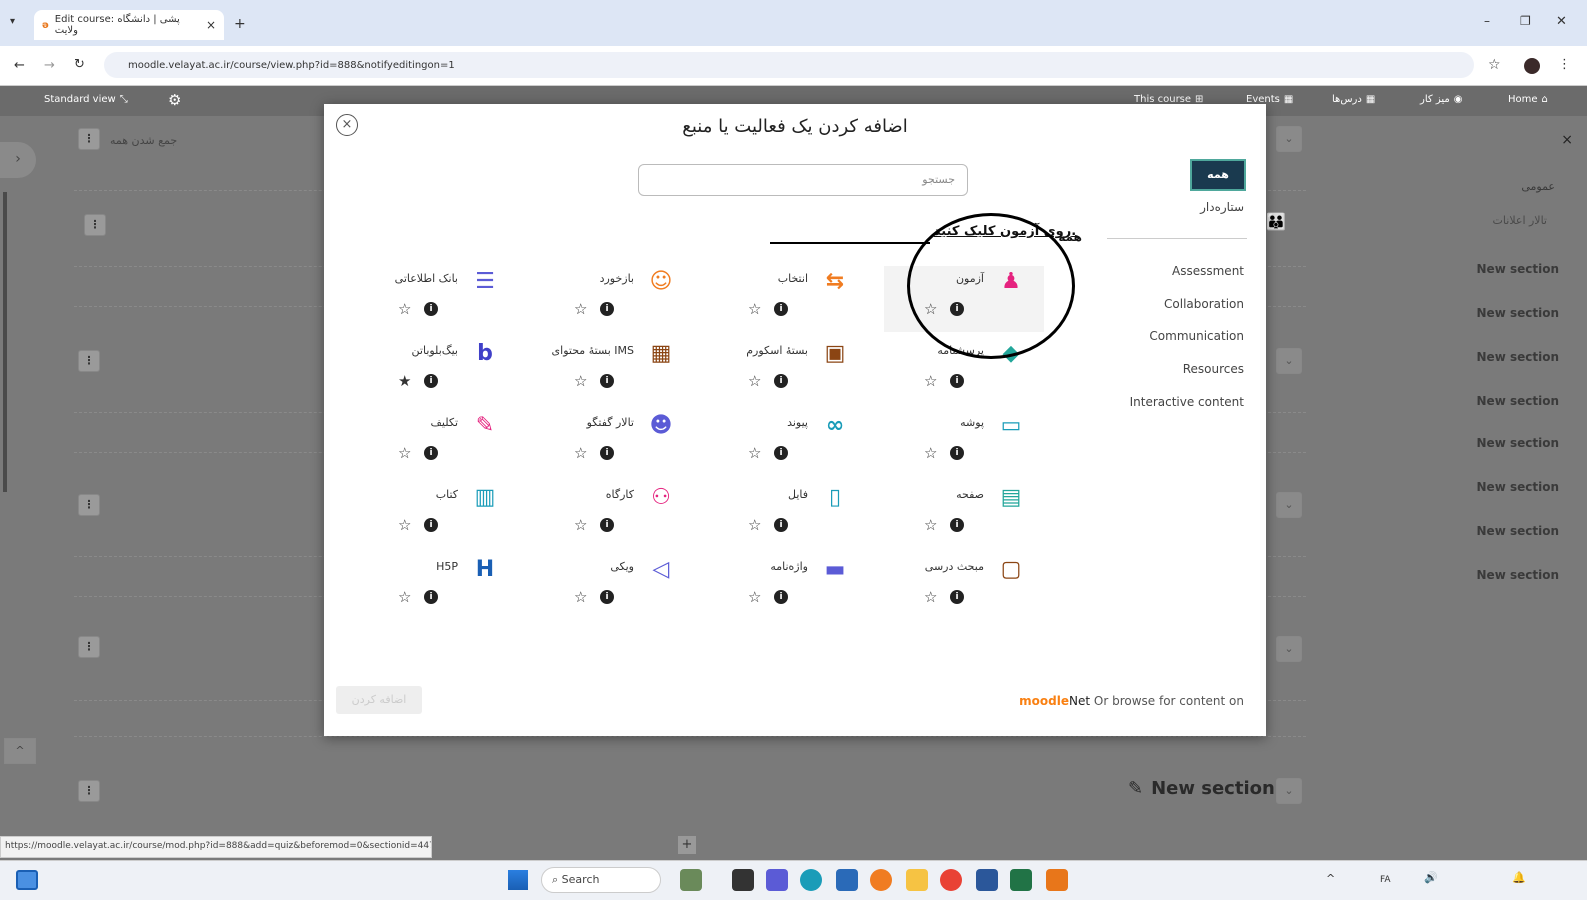 The height and width of the screenshot is (900, 1587). Describe the element at coordinates (951, 880) in the screenshot. I see `chrome-icon` at that location.